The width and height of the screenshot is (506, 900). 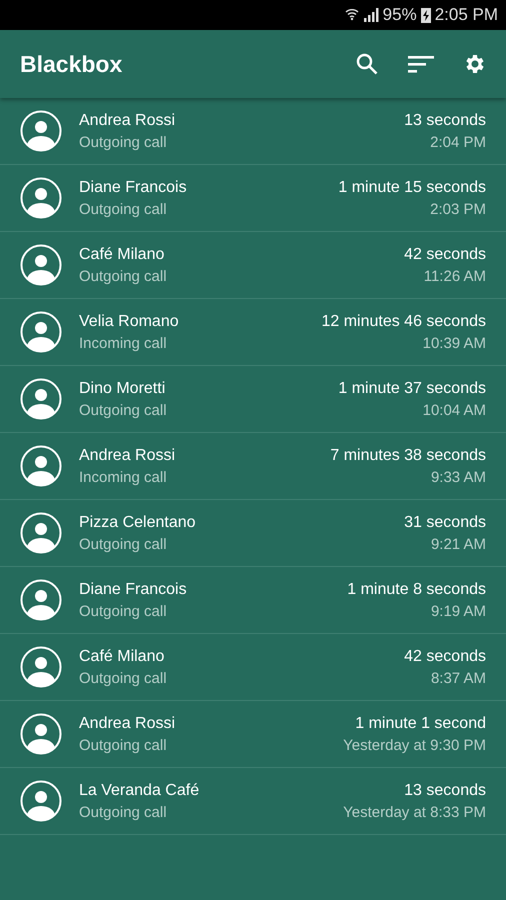 I want to click on call-time: 11:26 AM, so click(x=455, y=276).